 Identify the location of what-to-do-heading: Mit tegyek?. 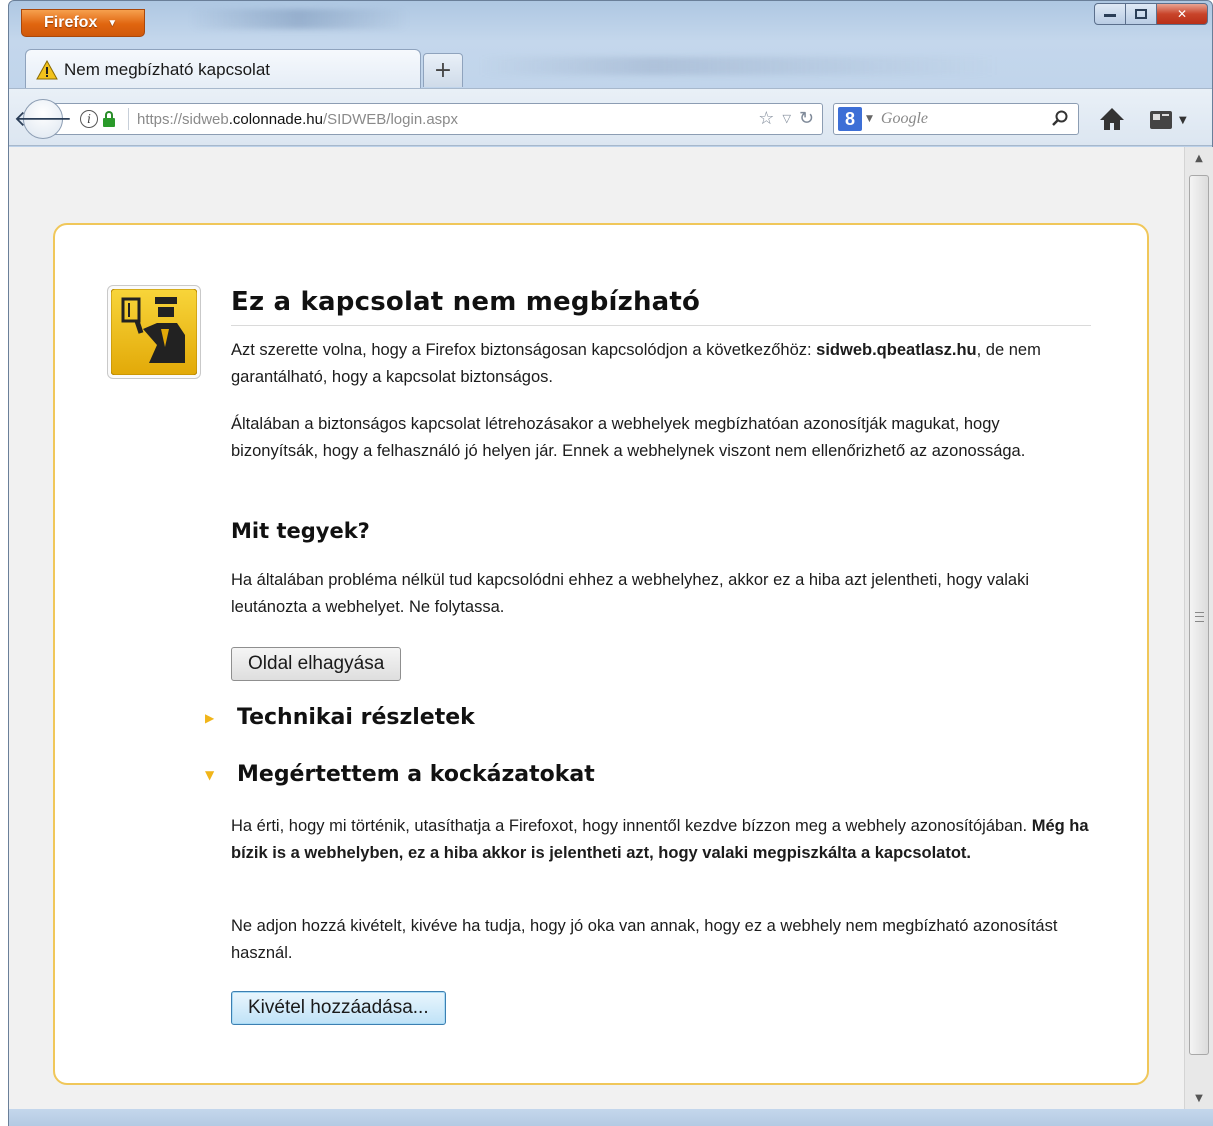
(300, 531).